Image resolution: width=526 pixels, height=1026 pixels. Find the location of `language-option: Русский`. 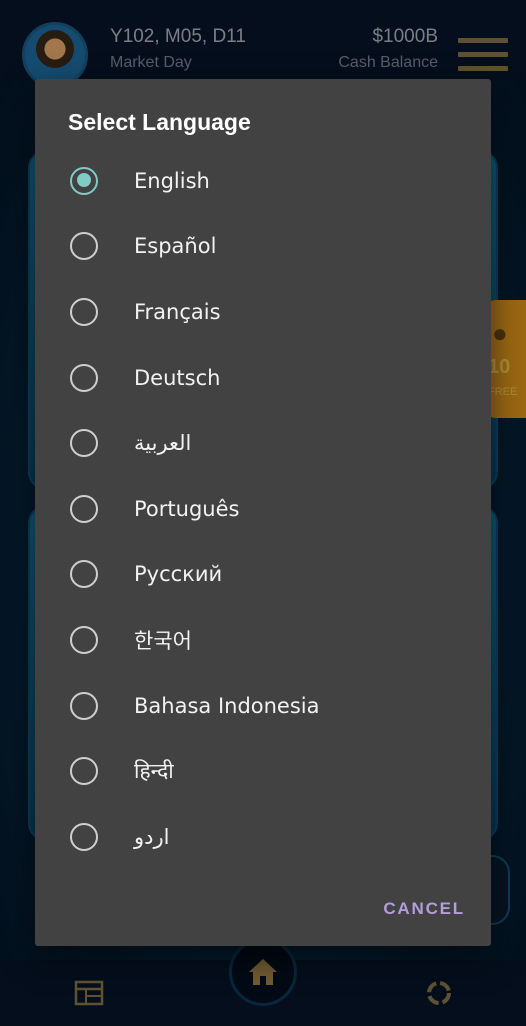

language-option: Русский is located at coordinates (263, 575).